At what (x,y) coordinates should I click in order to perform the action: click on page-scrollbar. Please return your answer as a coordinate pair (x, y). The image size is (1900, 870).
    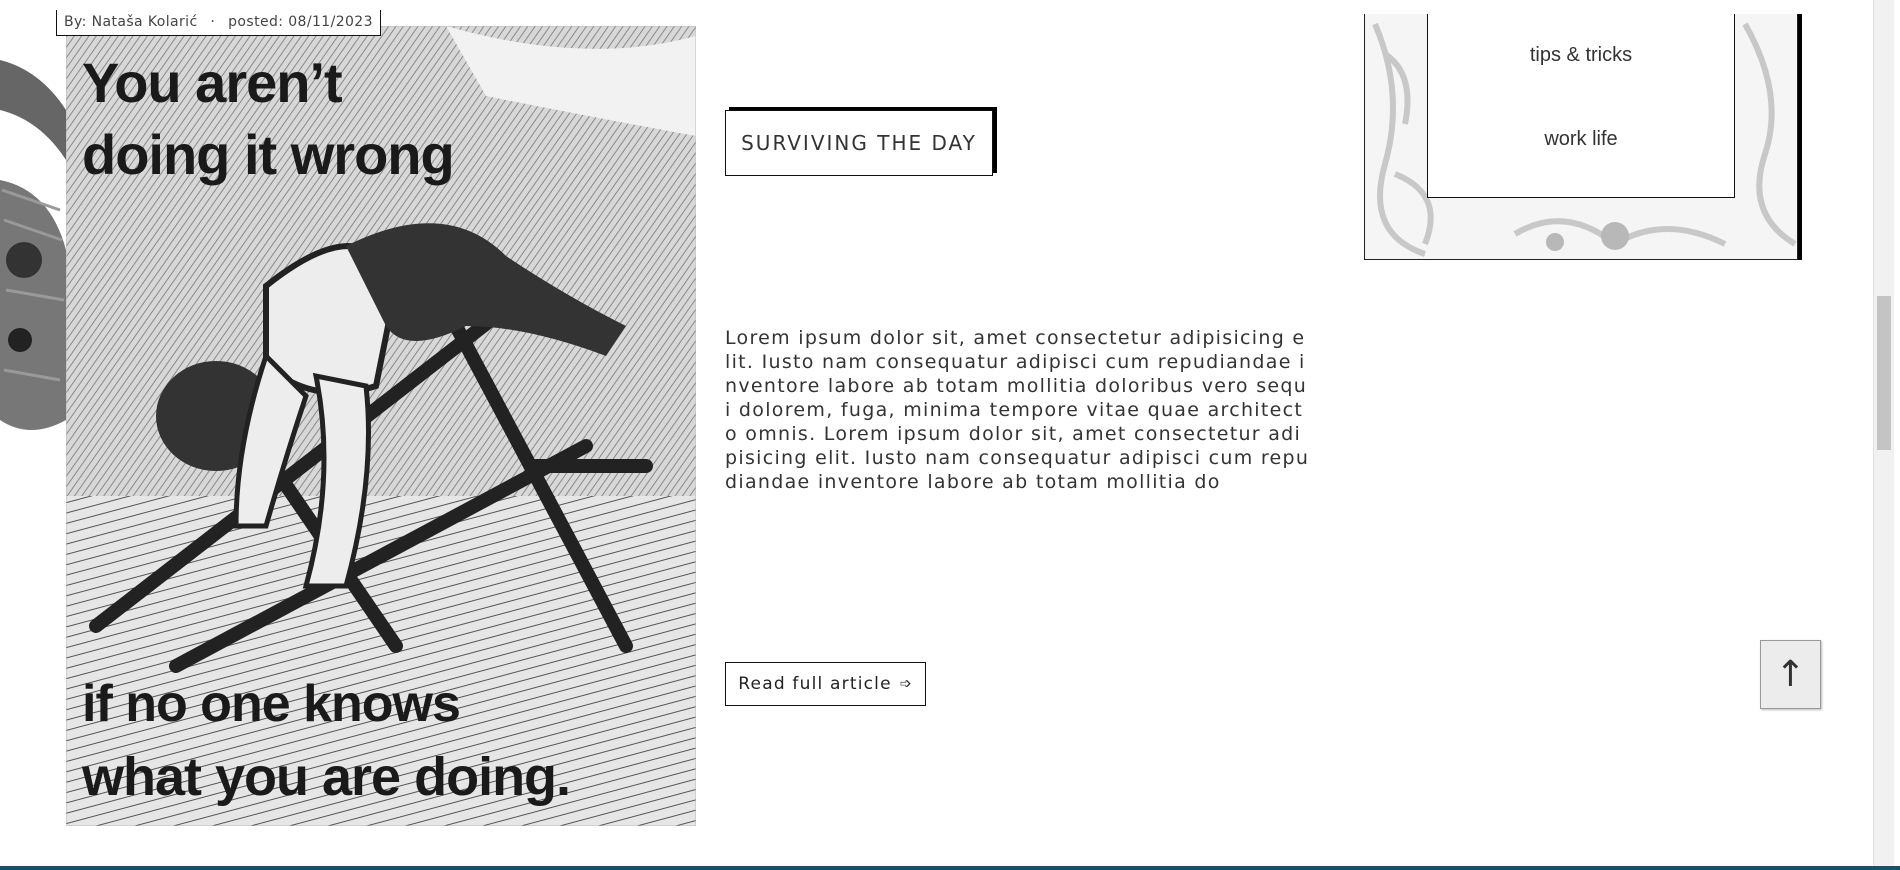
    Looking at the image, I should click on (1883, 433).